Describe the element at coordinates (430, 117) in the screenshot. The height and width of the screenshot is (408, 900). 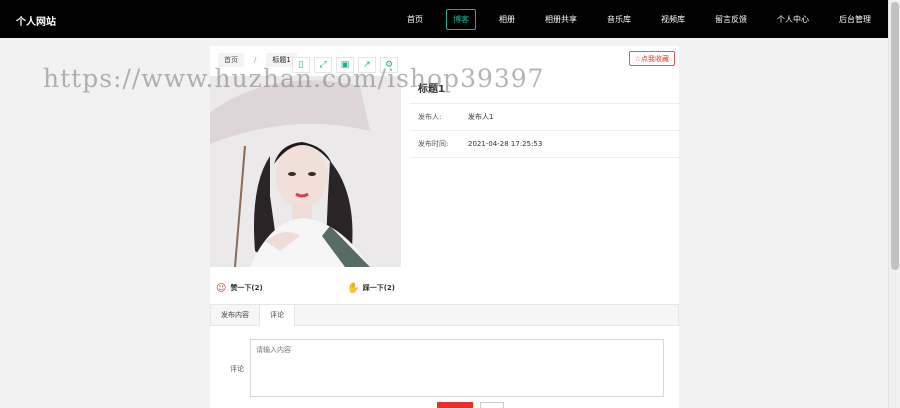
I see `publisher-label: 发布人:` at that location.